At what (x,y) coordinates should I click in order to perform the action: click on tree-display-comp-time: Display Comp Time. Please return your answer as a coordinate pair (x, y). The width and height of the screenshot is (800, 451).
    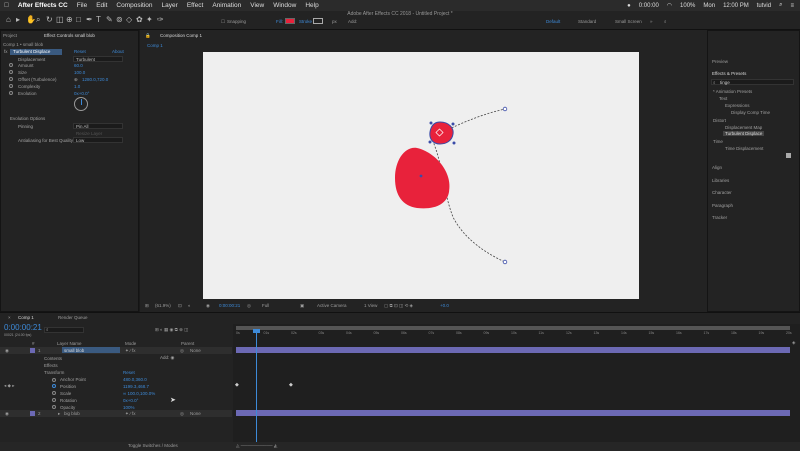
    Looking at the image, I should click on (750, 112).